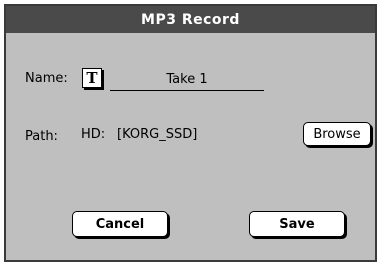 This screenshot has width=385, height=268. What do you see at coordinates (190, 19) in the screenshot?
I see `dialog-title: MP3 Record` at bounding box center [190, 19].